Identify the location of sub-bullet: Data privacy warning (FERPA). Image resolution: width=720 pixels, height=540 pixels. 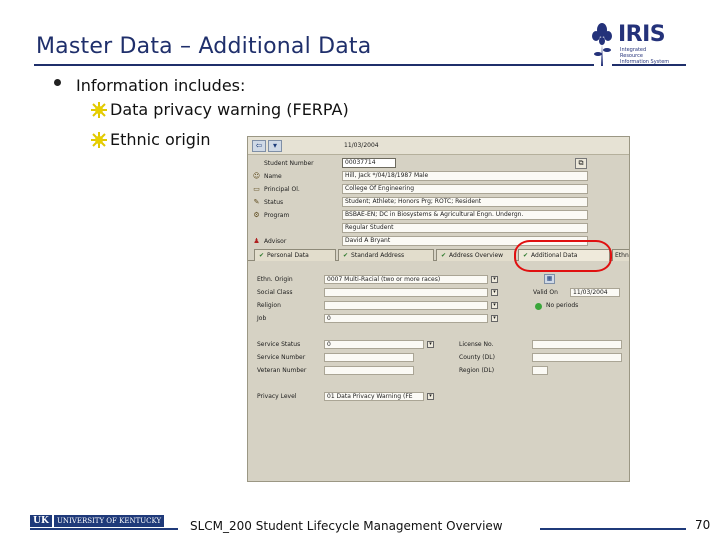
(219, 109).